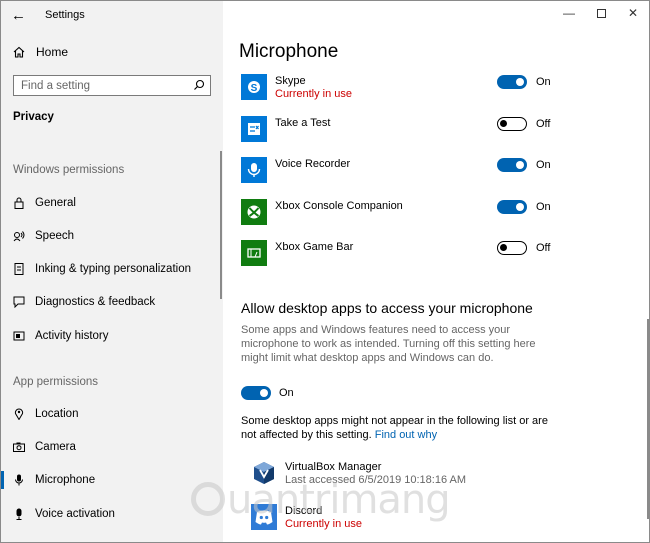 This screenshot has height=543, width=650. What do you see at coordinates (19, 336) in the screenshot?
I see `activity-history-icon` at bounding box center [19, 336].